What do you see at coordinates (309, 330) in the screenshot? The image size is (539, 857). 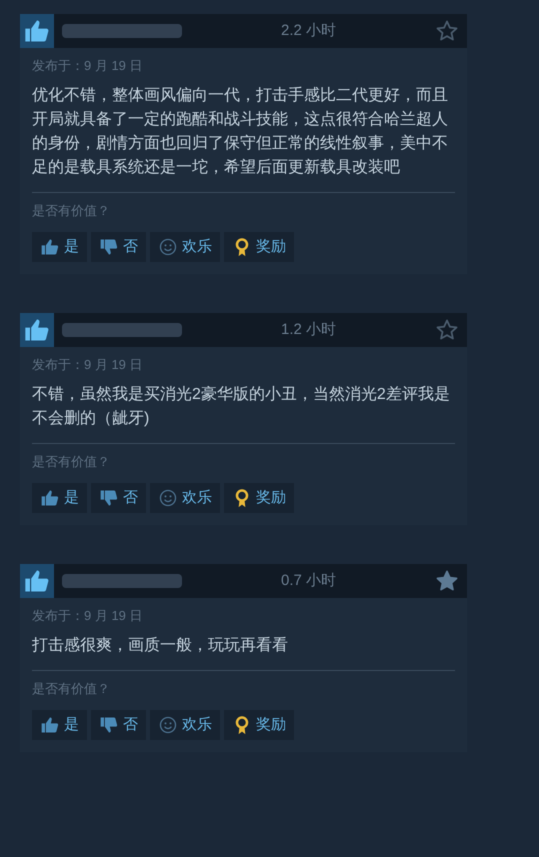 I see `playtime-text: 1.2 小时` at bounding box center [309, 330].